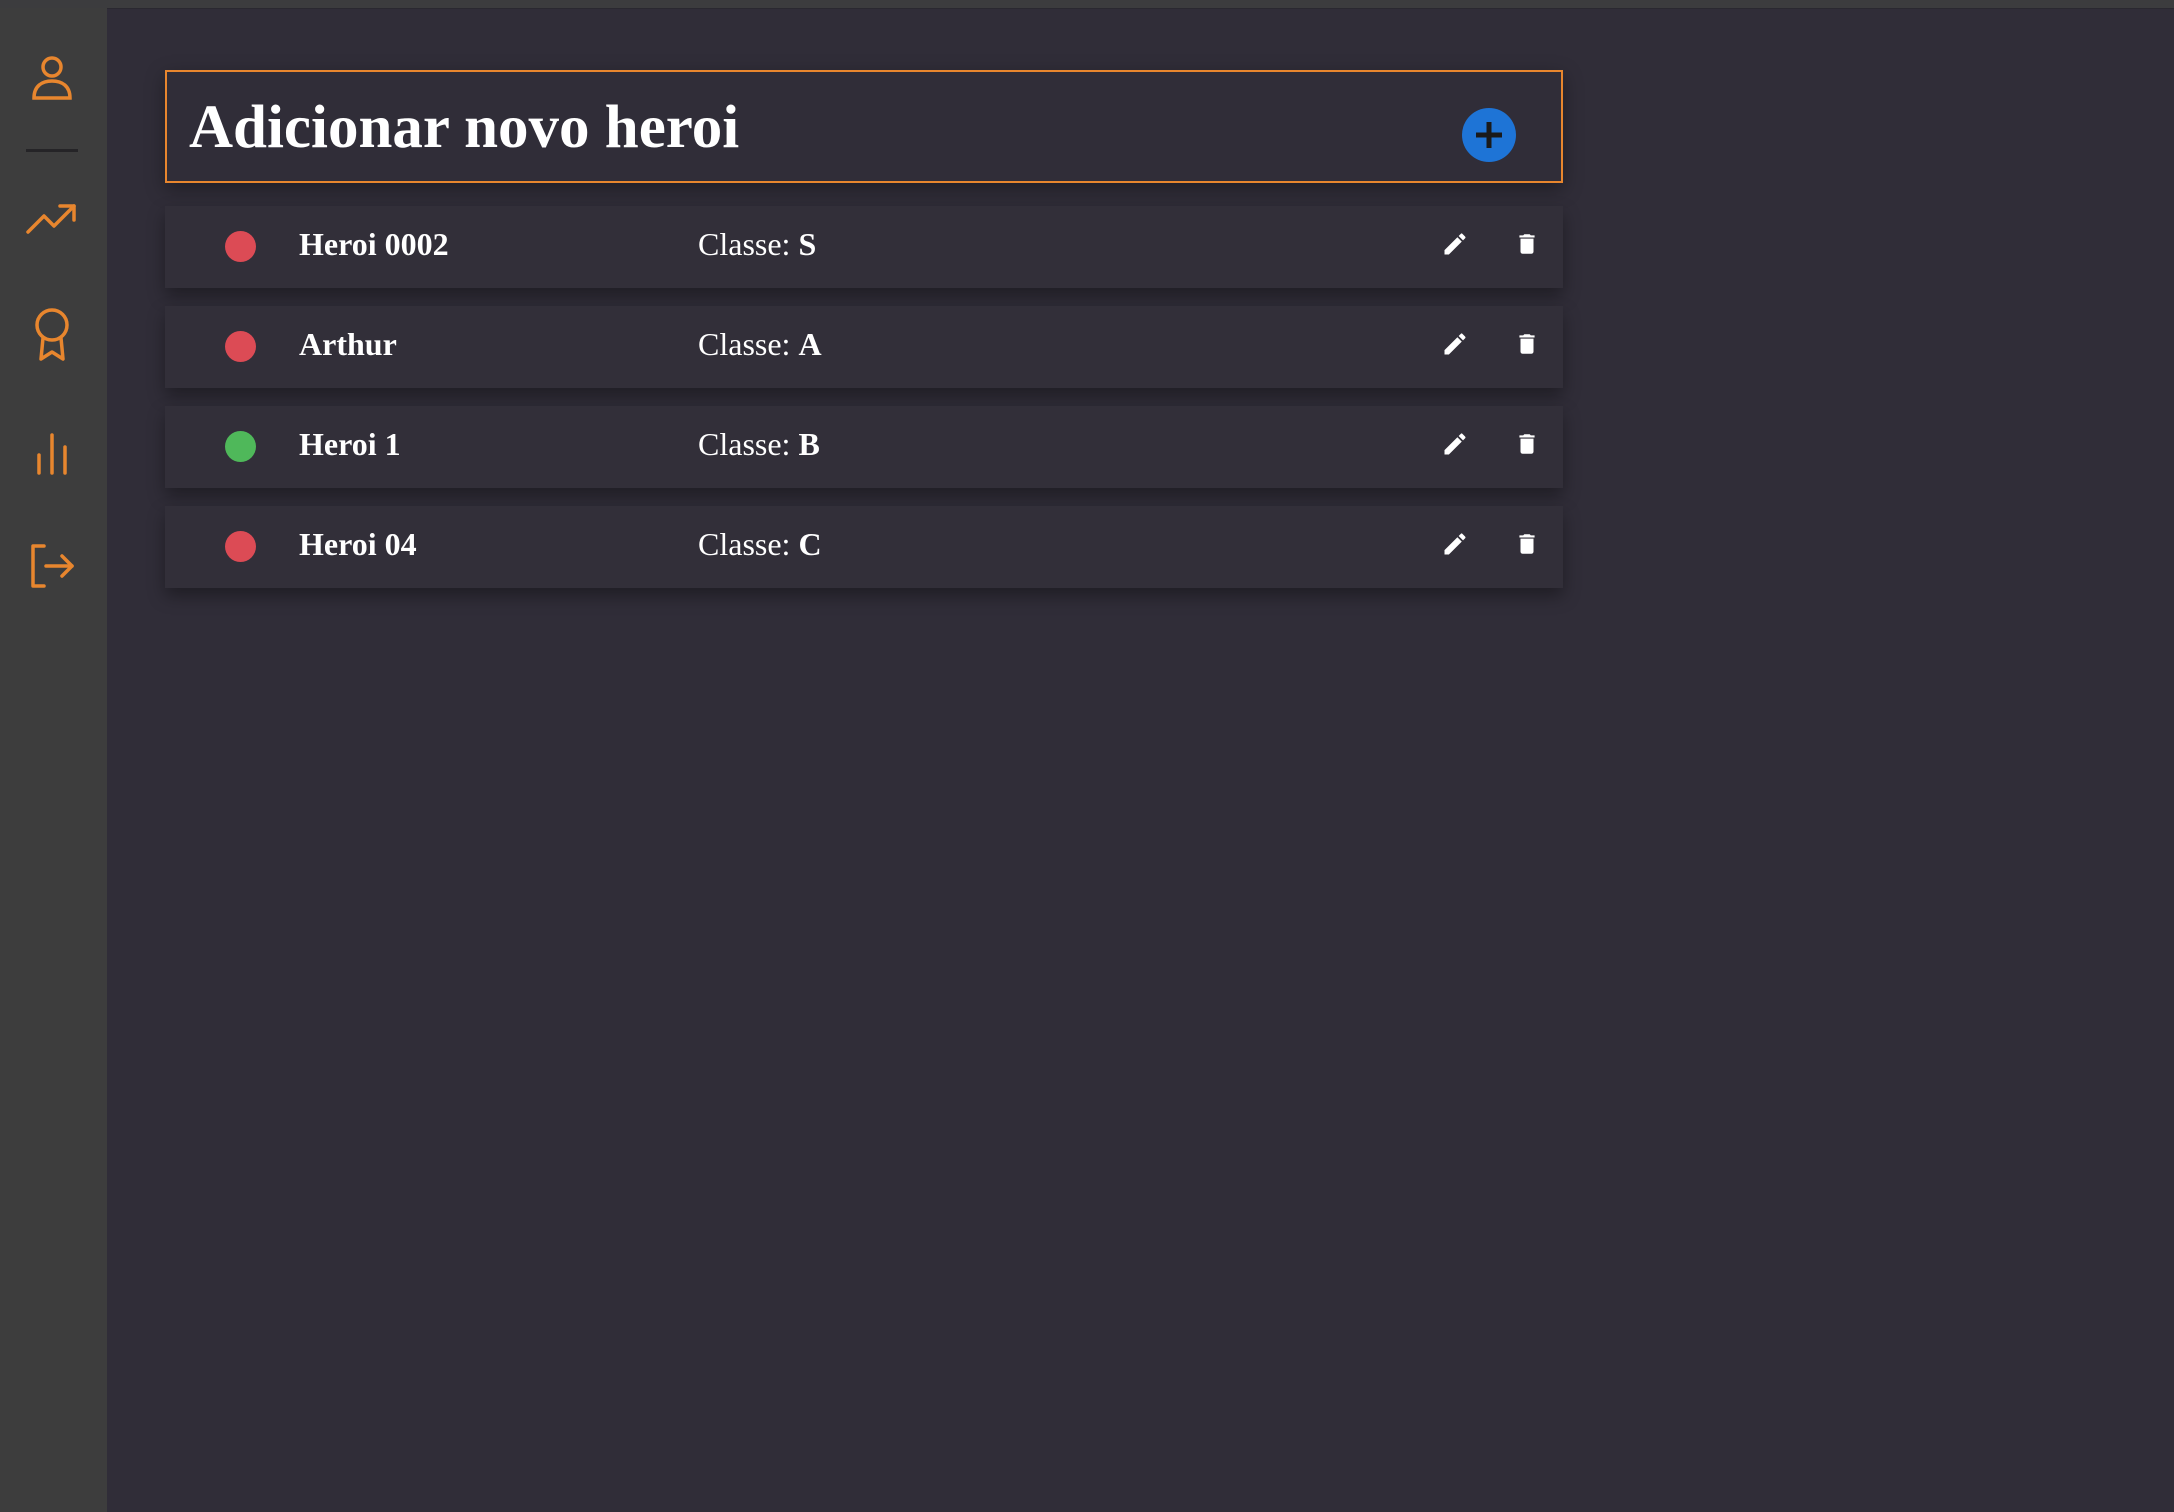 The height and width of the screenshot is (1512, 2174). I want to click on sidebar, so click(53, 760).